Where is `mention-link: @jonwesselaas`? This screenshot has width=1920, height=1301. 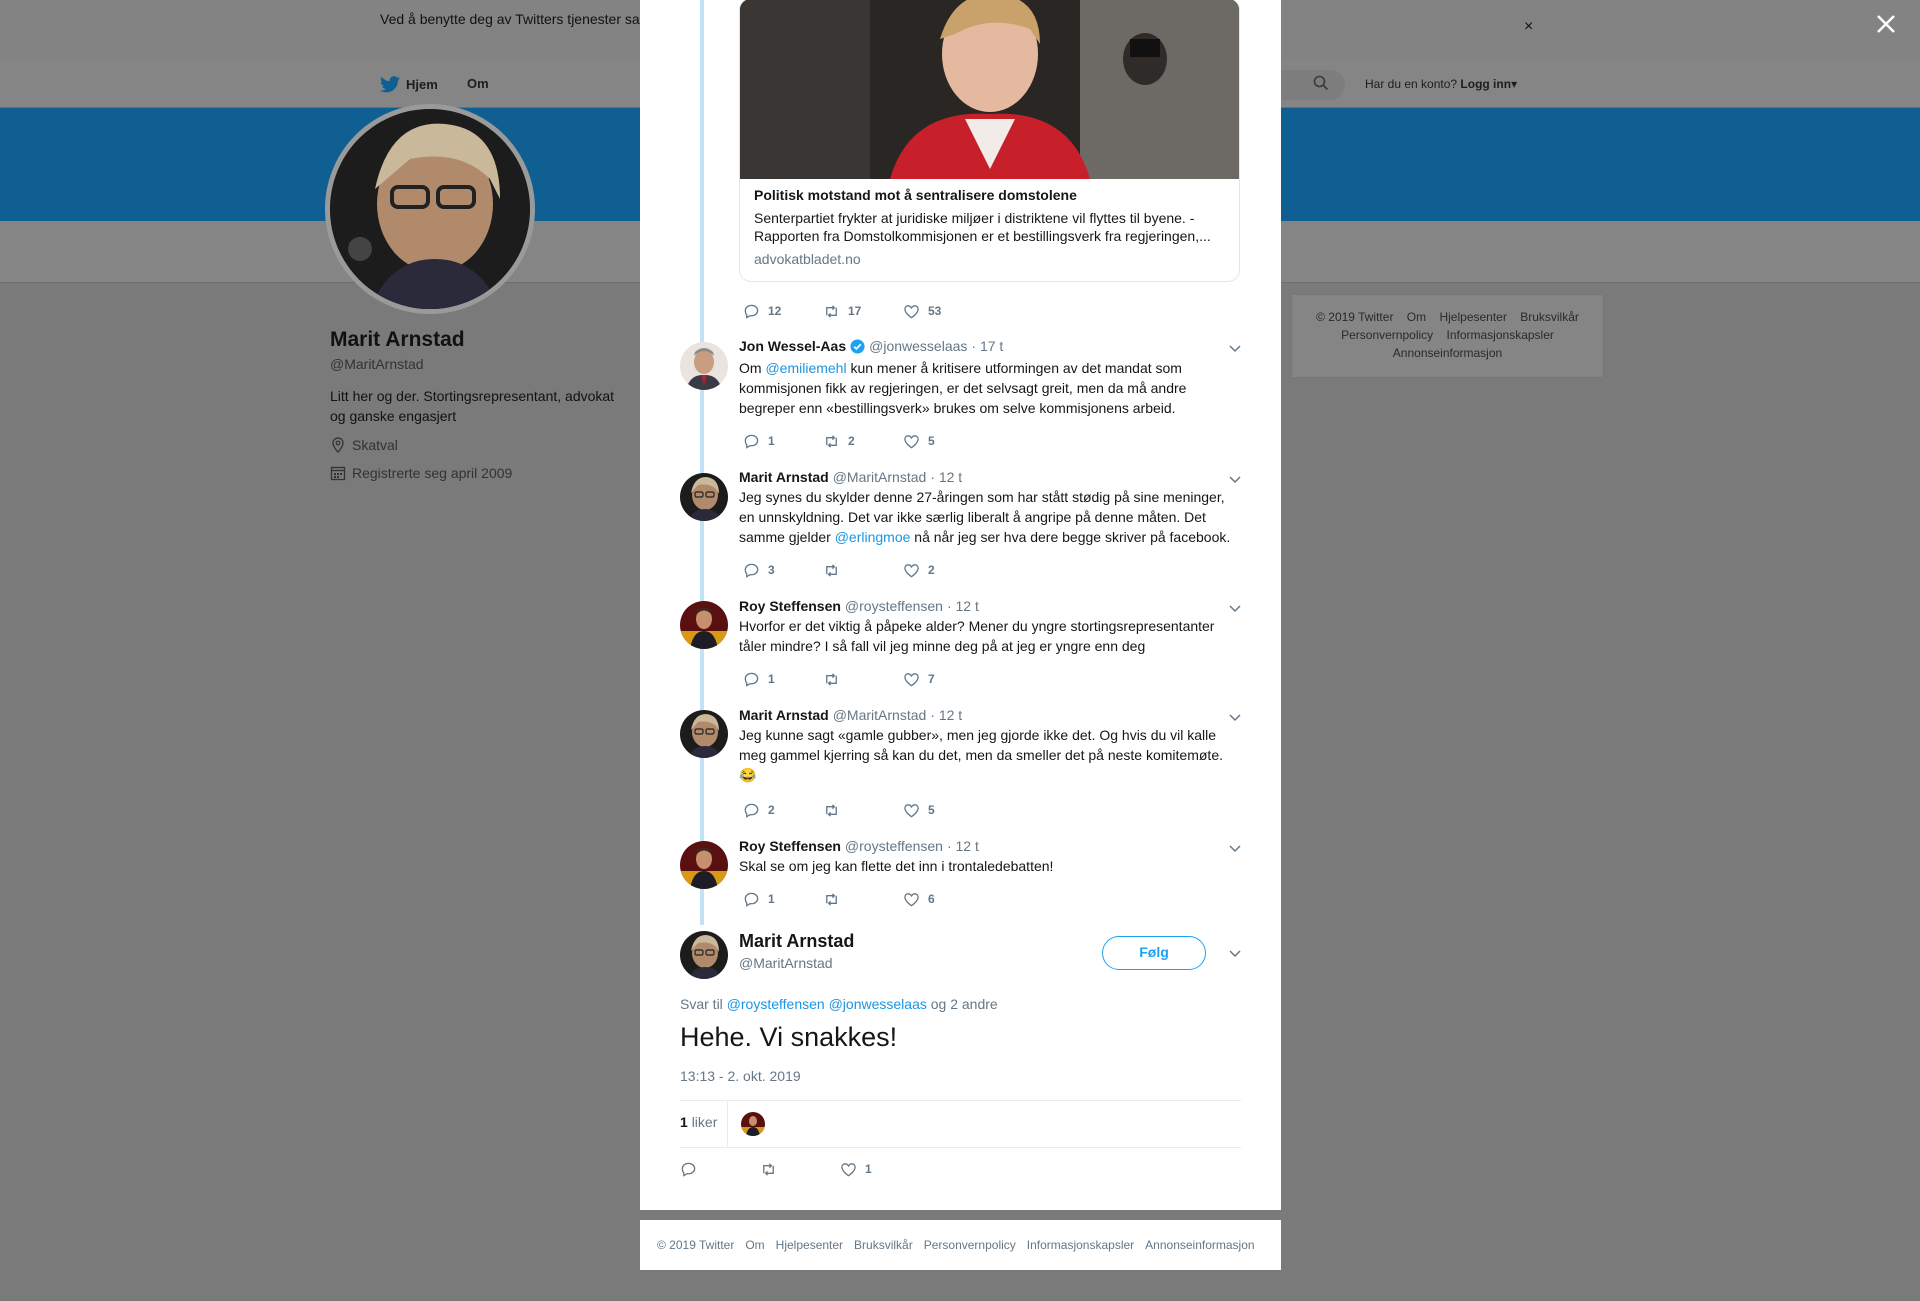
mention-link: @jonwesselaas is located at coordinates (878, 1004).